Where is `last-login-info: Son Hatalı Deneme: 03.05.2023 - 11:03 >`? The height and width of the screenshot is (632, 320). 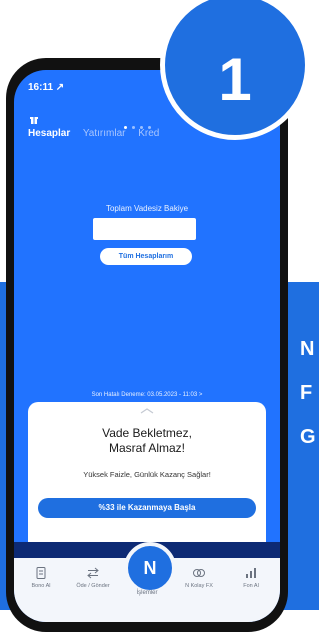
last-login-info: Son Hatalı Deneme: 03.05.2023 - 11:03 > is located at coordinates (147, 395).